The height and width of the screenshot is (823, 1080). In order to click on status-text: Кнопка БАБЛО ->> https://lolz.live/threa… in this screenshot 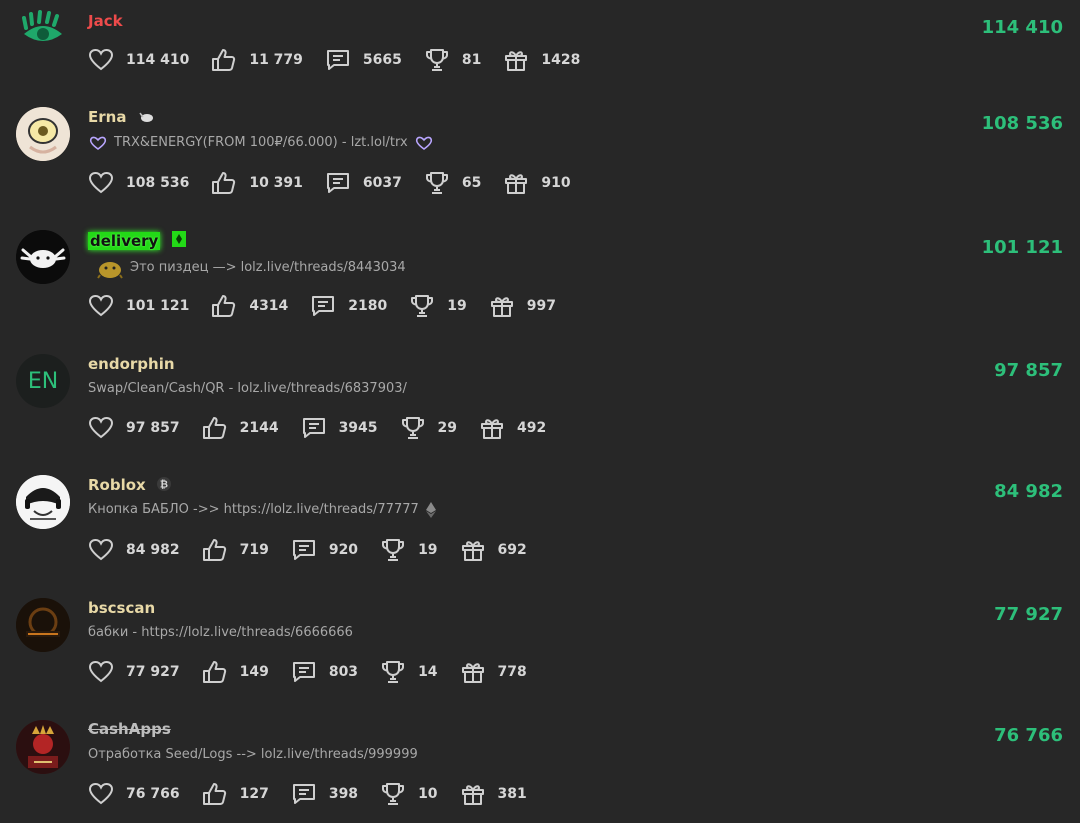, I will do `click(262, 510)`.